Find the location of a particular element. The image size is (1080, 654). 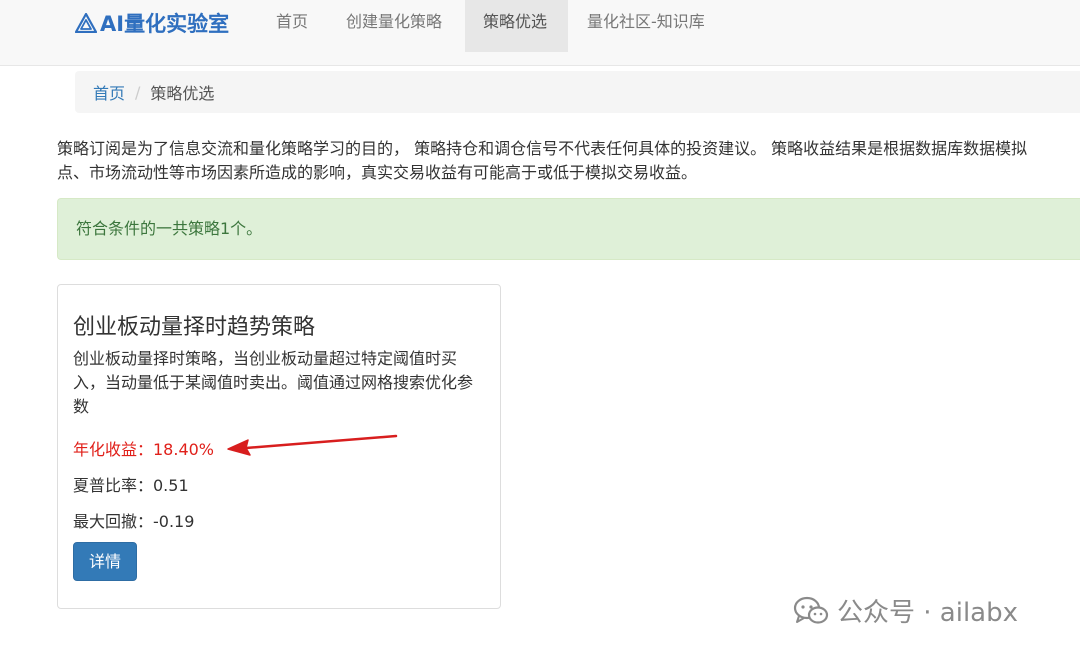

brand-triangle-icon is located at coordinates (86, 23).